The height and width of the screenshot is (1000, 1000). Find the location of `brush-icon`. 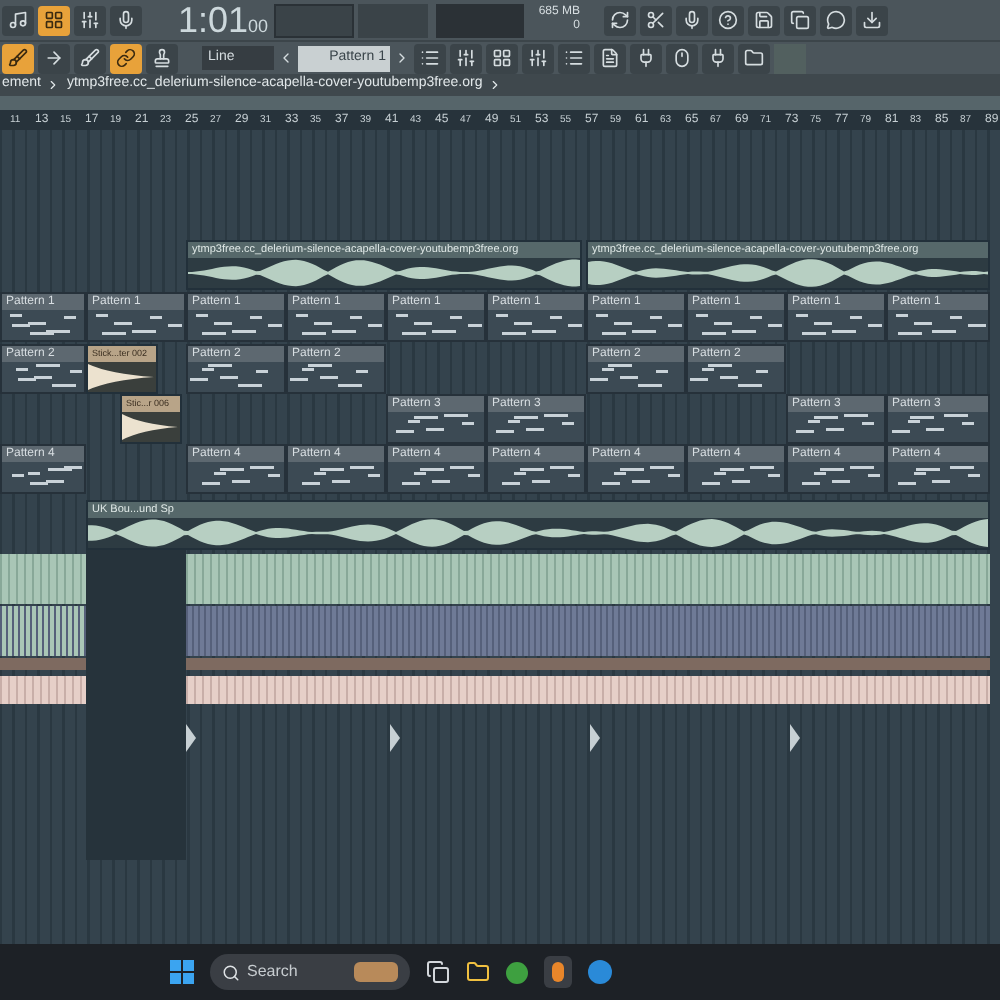

brush-icon is located at coordinates (90, 58).